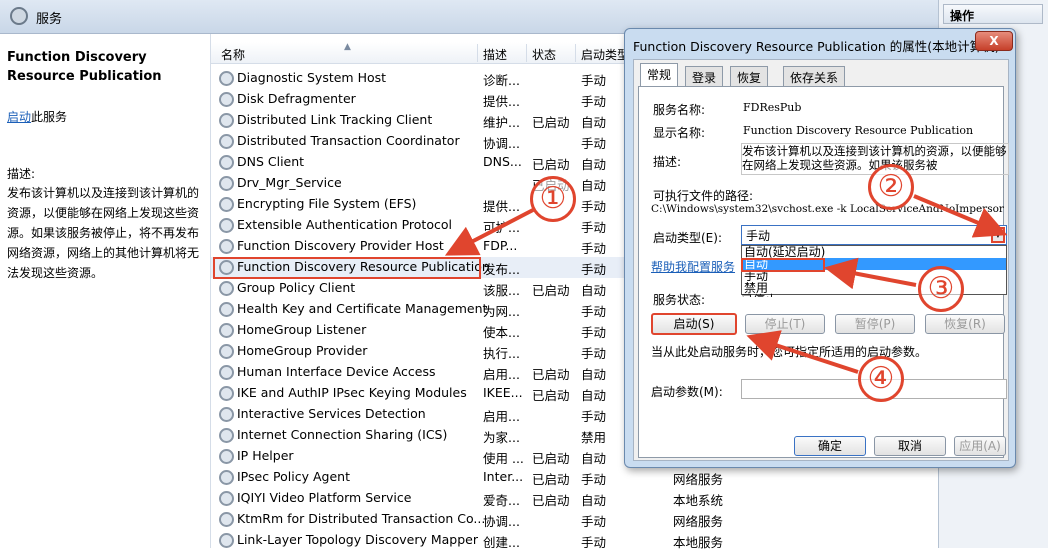 The width and height of the screenshot is (1048, 551). I want to click on start-service-line: 启动此服务, so click(37, 116).